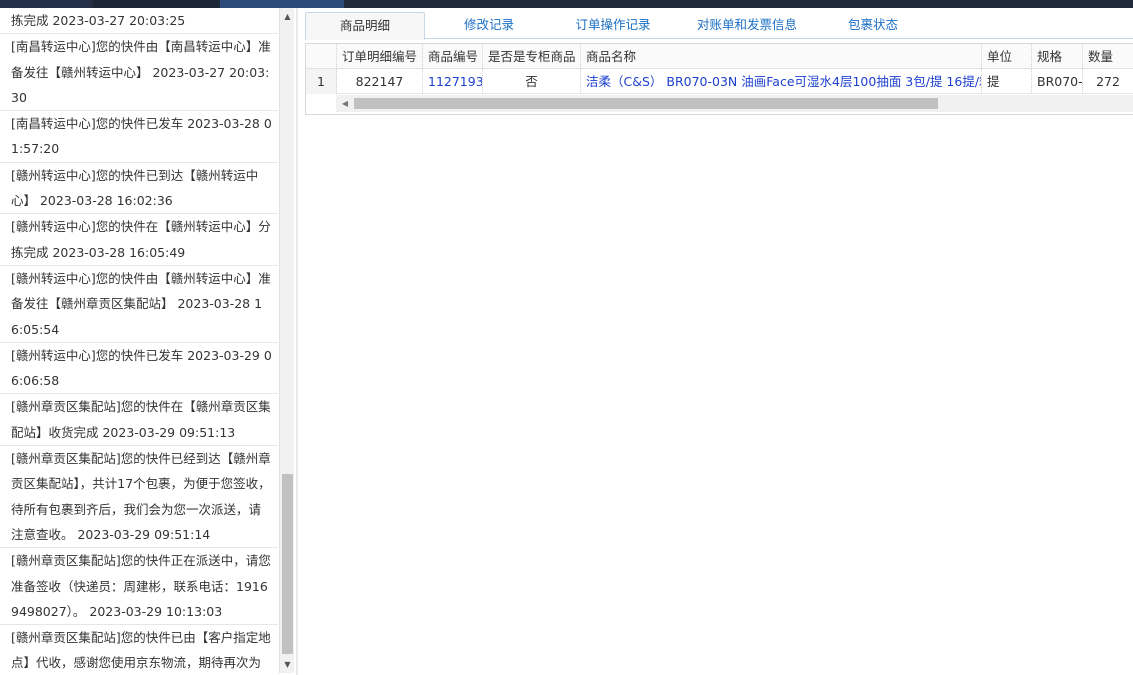  What do you see at coordinates (345, 103) in the screenshot?
I see `scroll-left-arrow-icon: ◀` at bounding box center [345, 103].